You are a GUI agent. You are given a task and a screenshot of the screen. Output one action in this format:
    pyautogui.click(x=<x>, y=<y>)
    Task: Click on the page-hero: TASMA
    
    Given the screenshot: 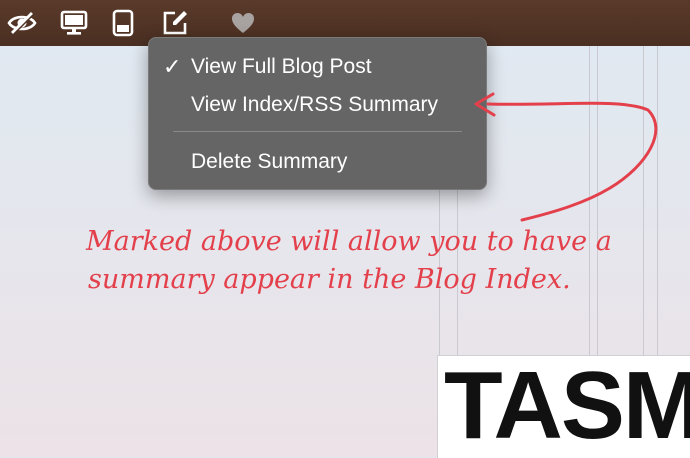 What is the action you would take?
    pyautogui.click(x=563, y=406)
    